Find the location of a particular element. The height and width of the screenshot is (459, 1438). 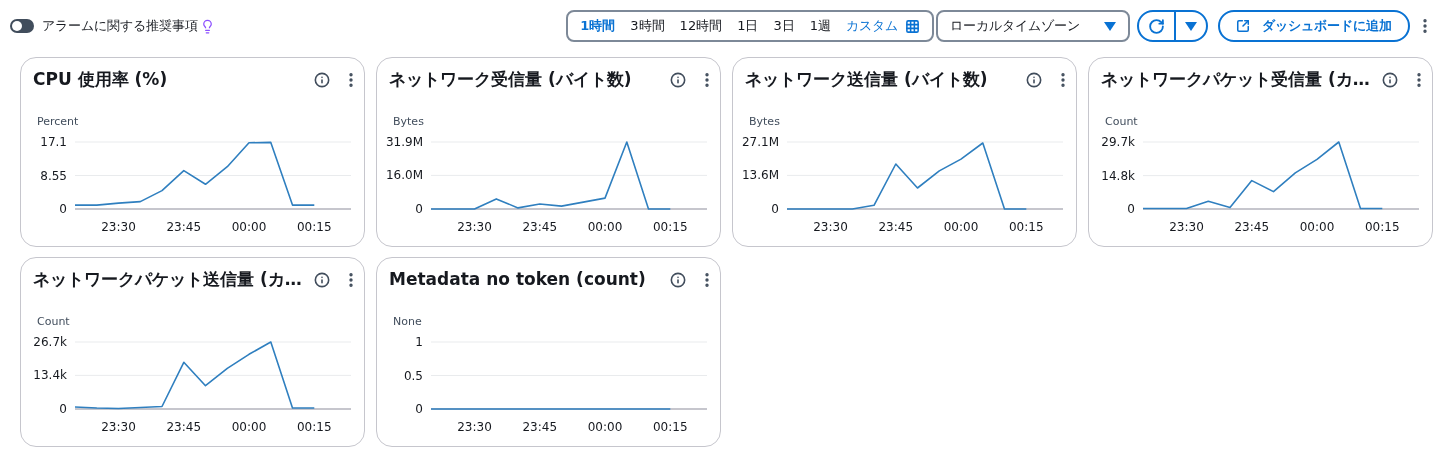

y-tick-label: 31.9M is located at coordinates (404, 142).